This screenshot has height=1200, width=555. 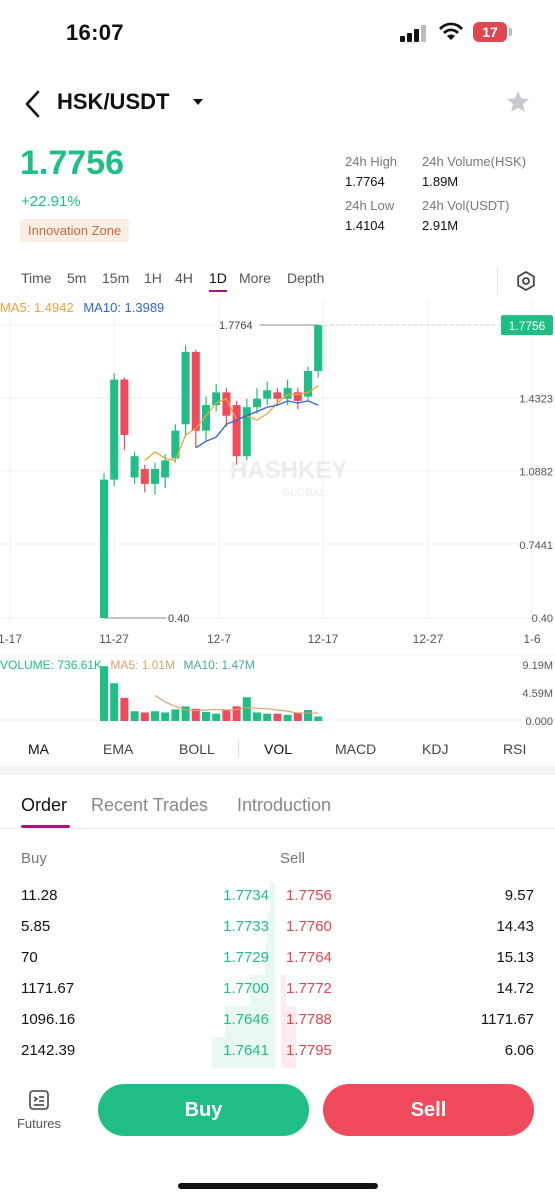 What do you see at coordinates (178, 619) in the screenshot?
I see `low-marker-label: 0.40` at bounding box center [178, 619].